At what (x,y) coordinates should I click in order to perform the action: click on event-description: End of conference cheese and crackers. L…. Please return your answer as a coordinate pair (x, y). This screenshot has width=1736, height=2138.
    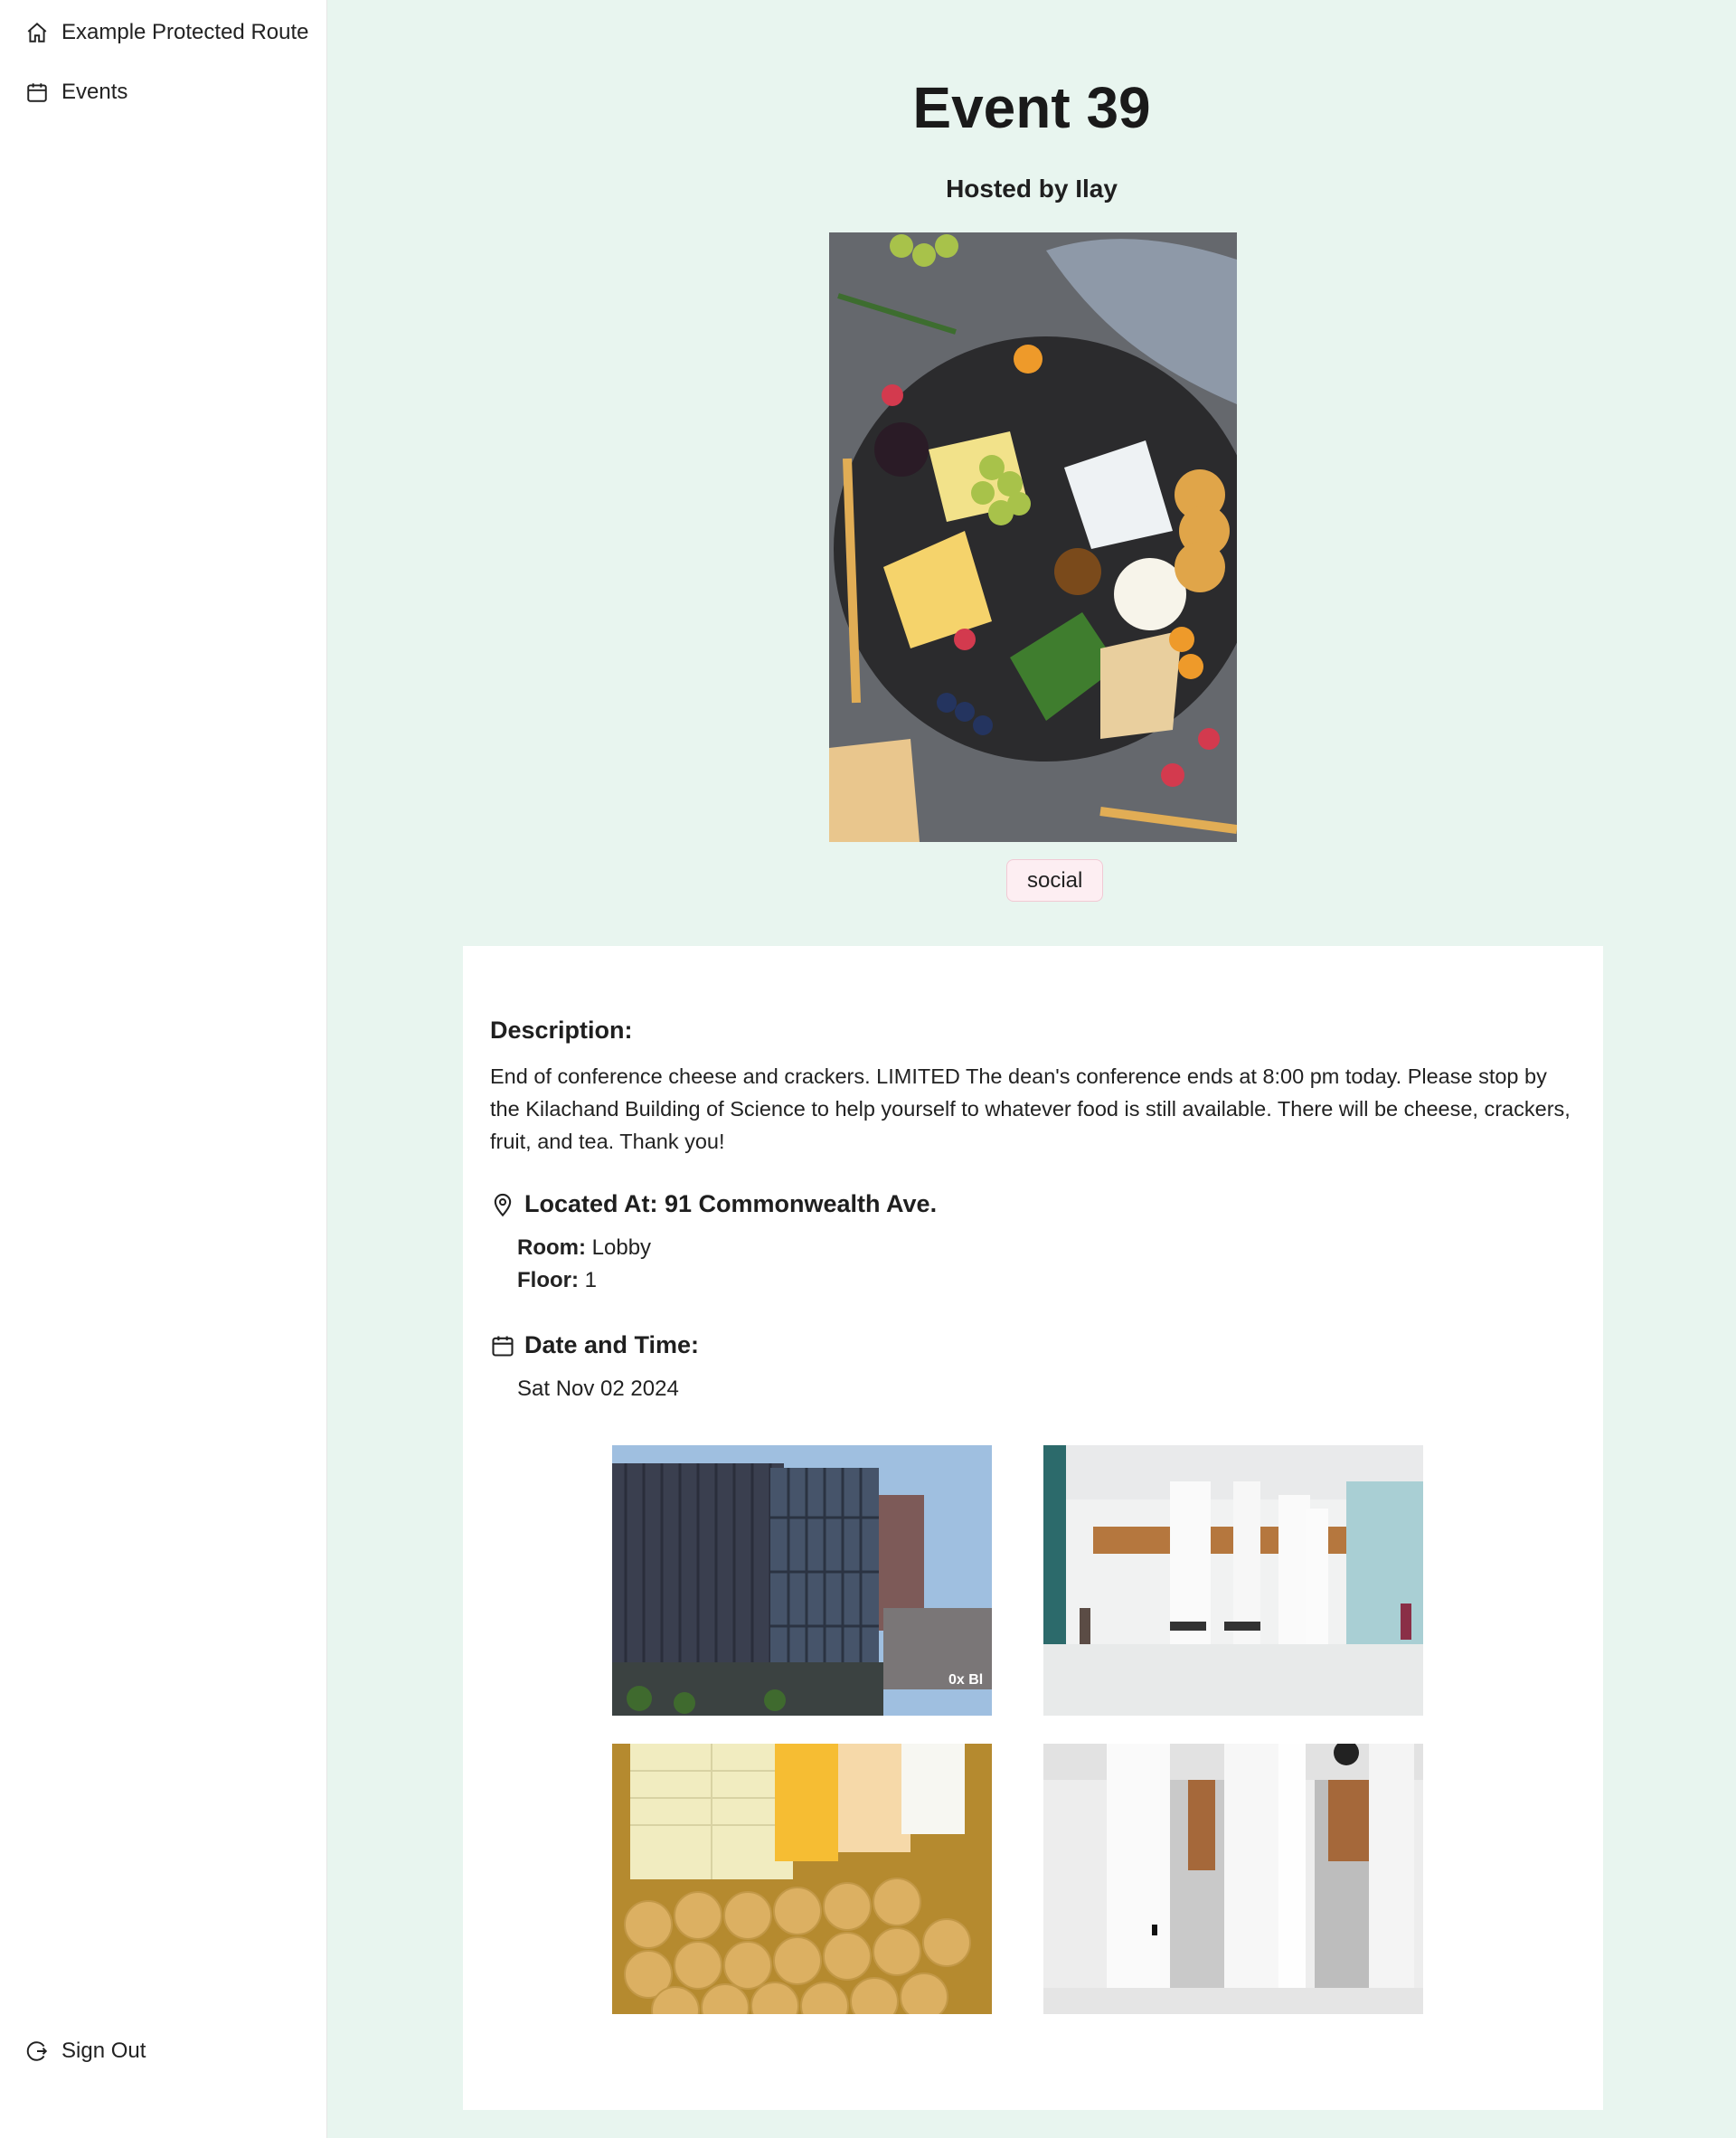
    Looking at the image, I should click on (1031, 1109).